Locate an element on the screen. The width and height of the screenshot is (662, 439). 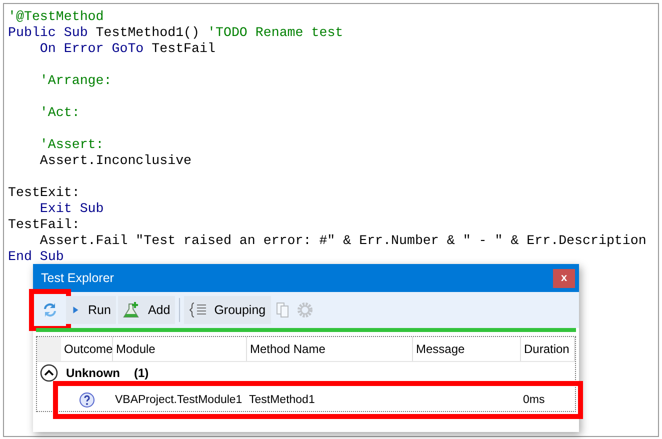
code-keyword: Exit Sub is located at coordinates (71, 208).